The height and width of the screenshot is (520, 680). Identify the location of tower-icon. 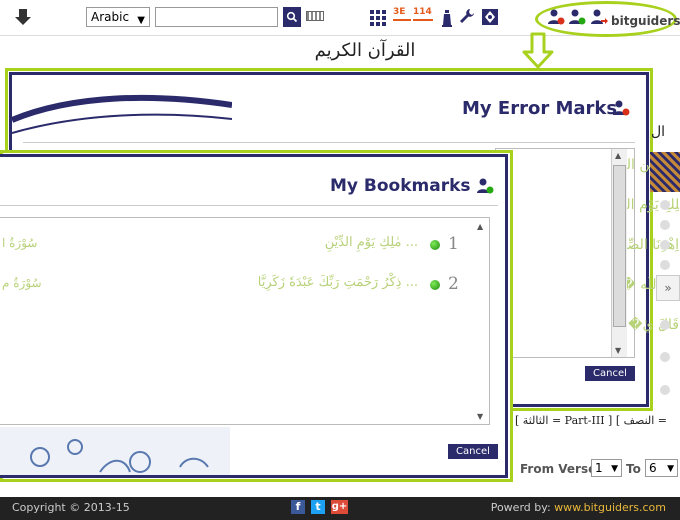
(447, 17).